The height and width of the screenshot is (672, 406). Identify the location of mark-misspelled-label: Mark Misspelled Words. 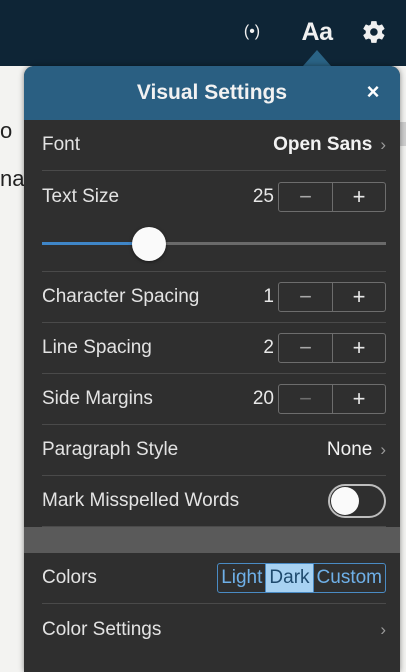
(141, 500).